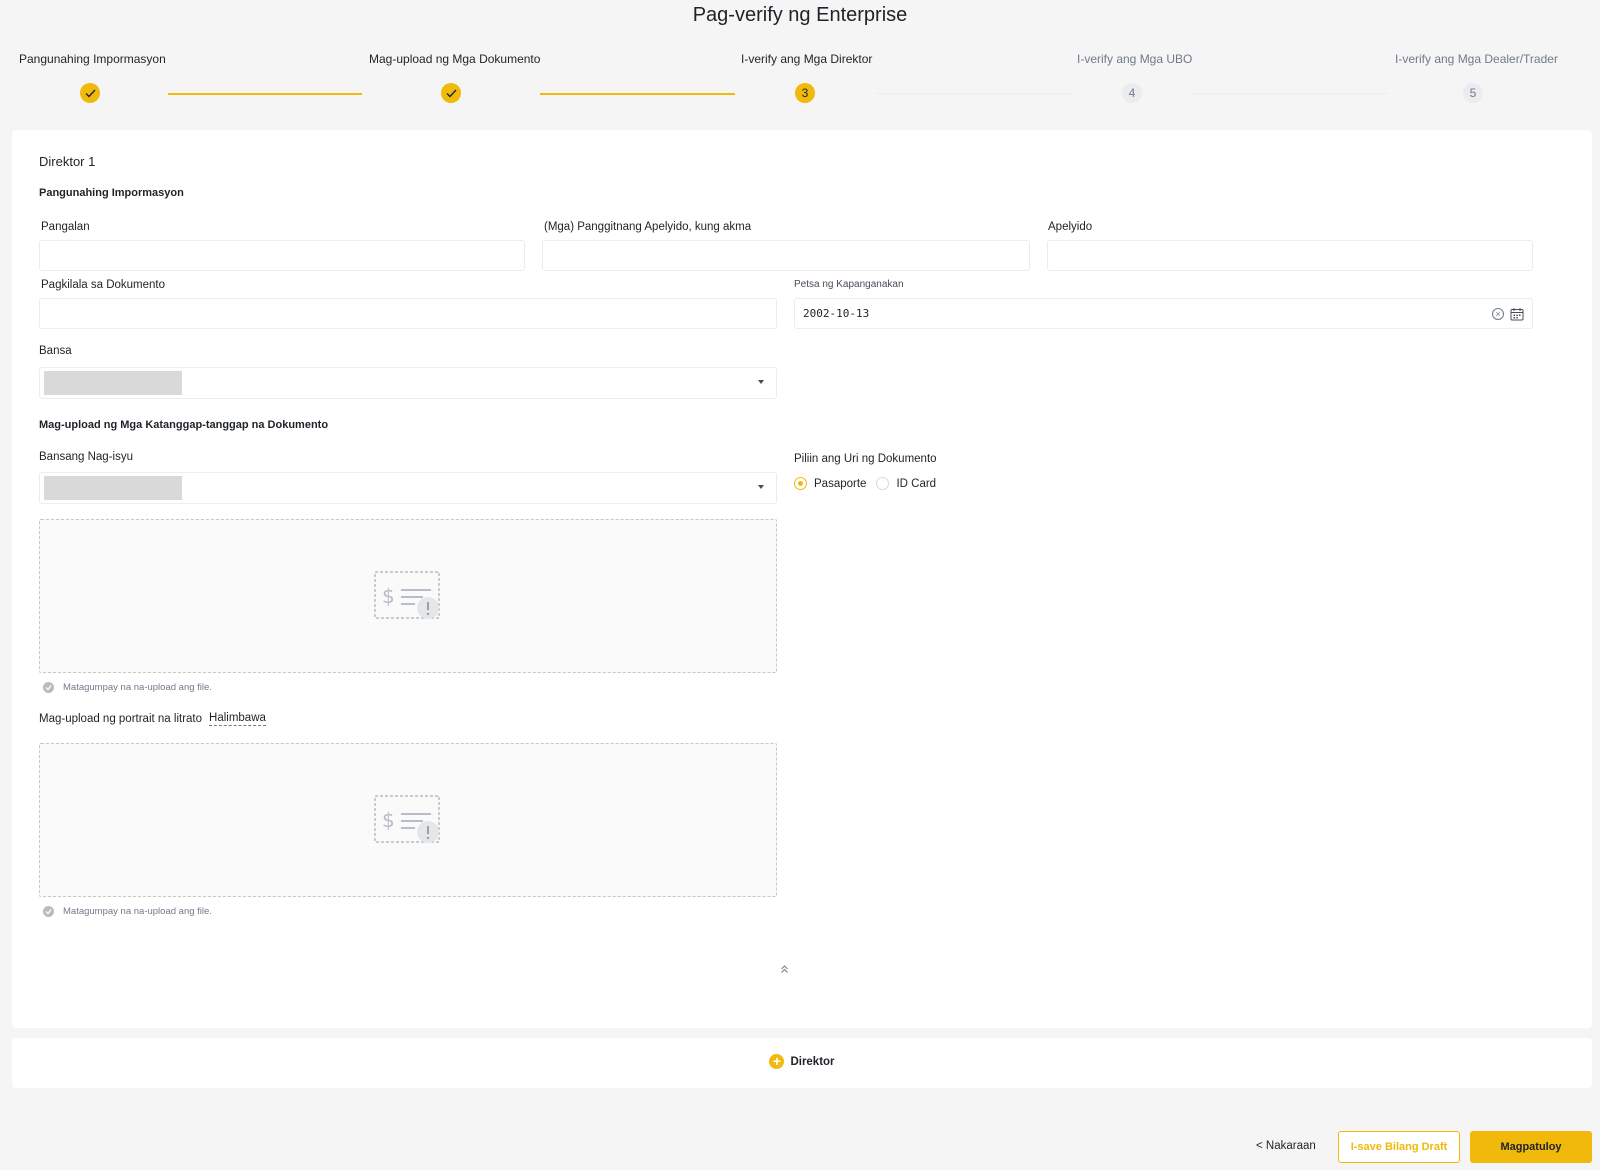  What do you see at coordinates (784, 969) in the screenshot?
I see `collapse-up-icon` at bounding box center [784, 969].